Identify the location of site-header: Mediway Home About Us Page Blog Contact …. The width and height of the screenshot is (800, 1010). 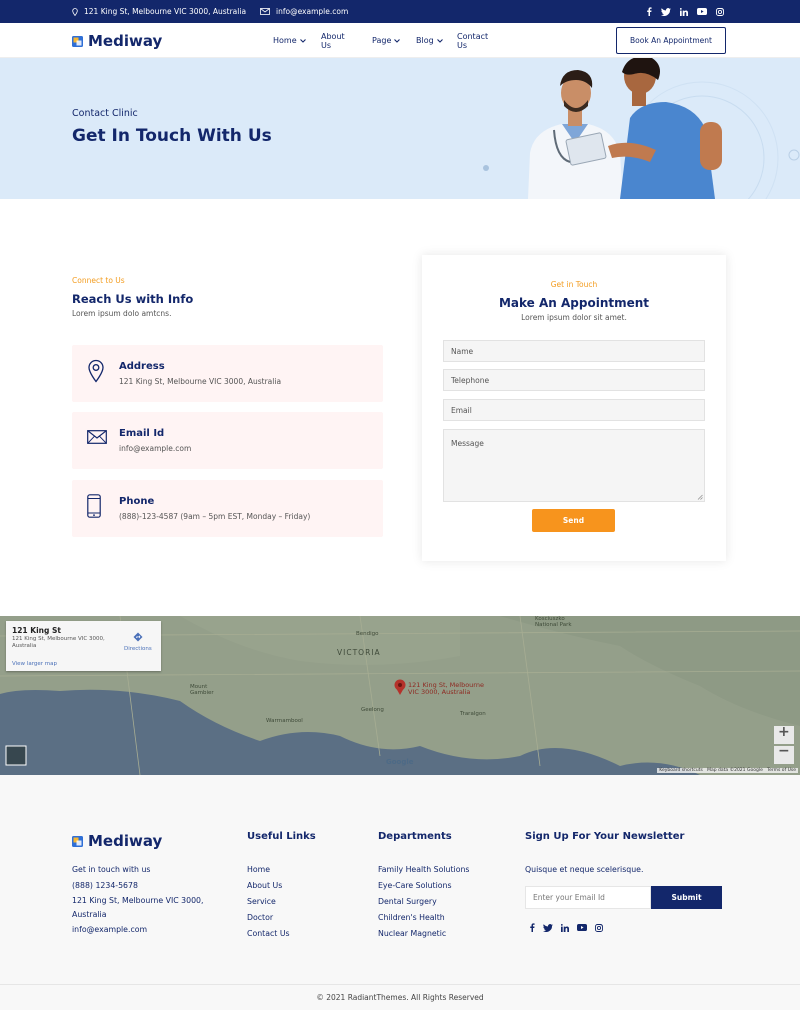
(400, 40).